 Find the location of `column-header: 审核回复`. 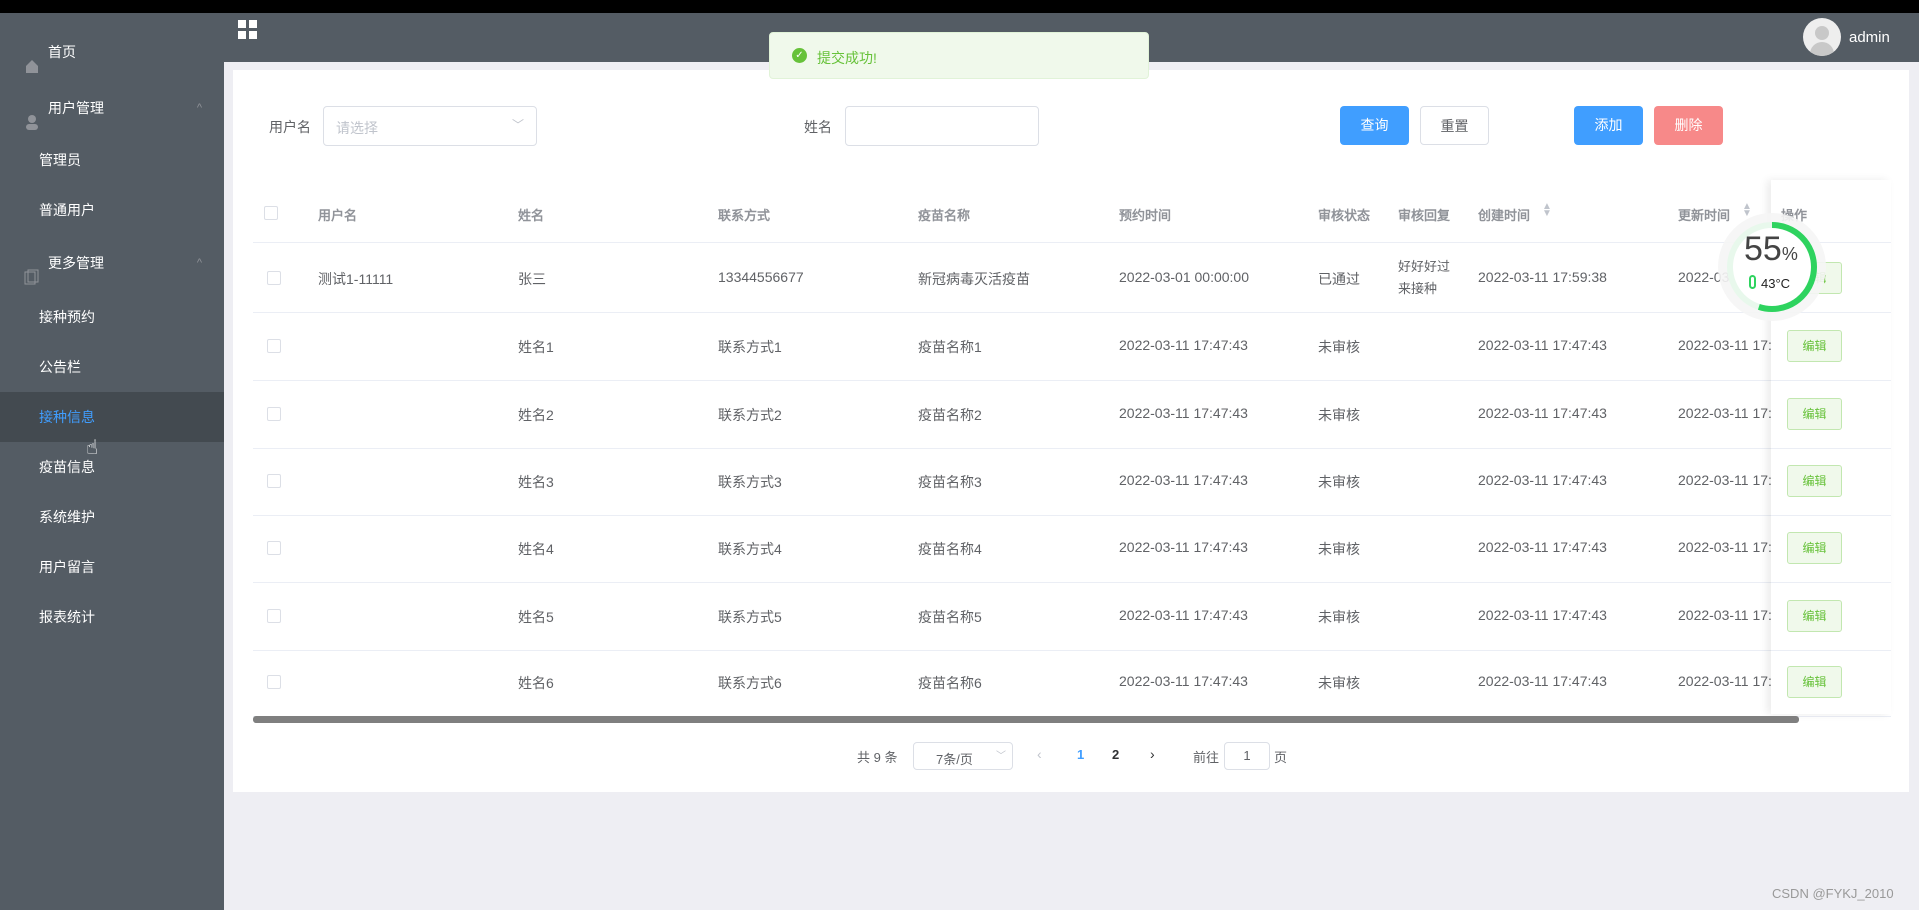

column-header: 审核回复 is located at coordinates (1424, 214).